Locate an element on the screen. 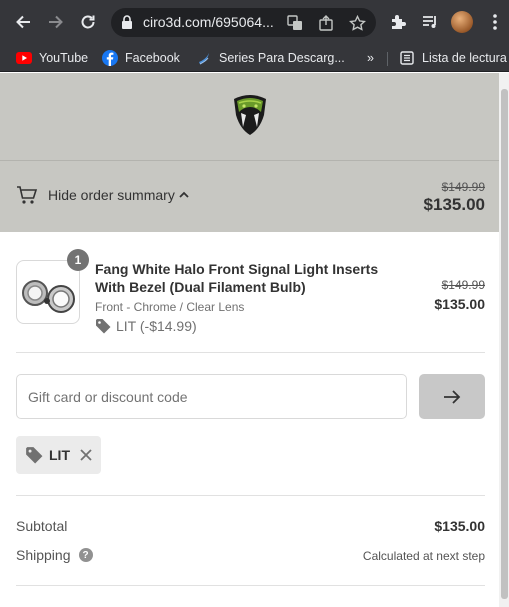  translate-icon is located at coordinates (295, 23).